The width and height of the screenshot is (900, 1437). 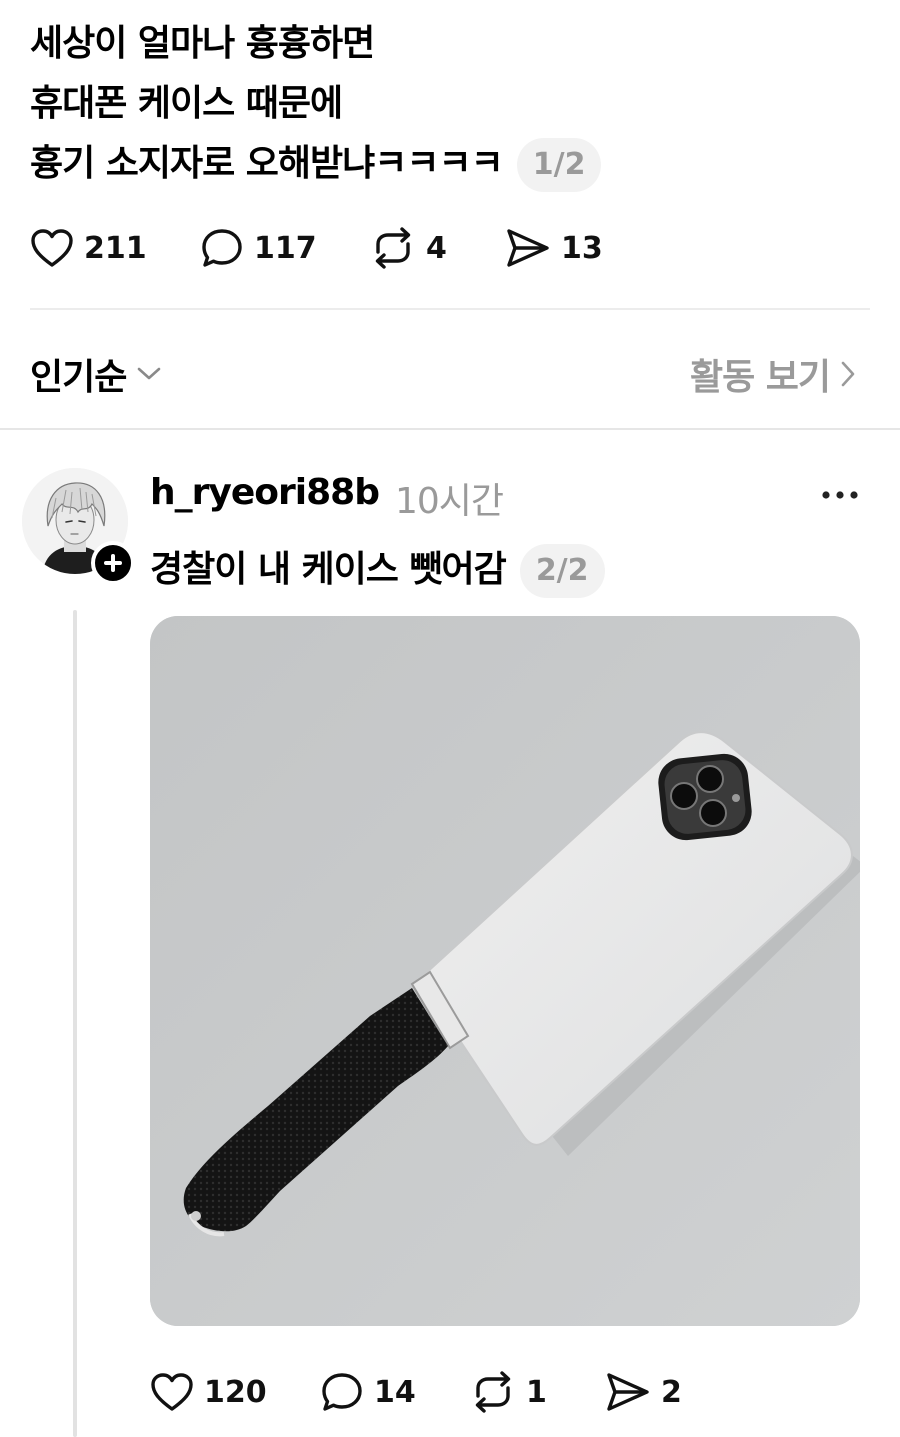 What do you see at coordinates (265, 492) in the screenshot?
I see `reply-username: h_ryeori88b` at bounding box center [265, 492].